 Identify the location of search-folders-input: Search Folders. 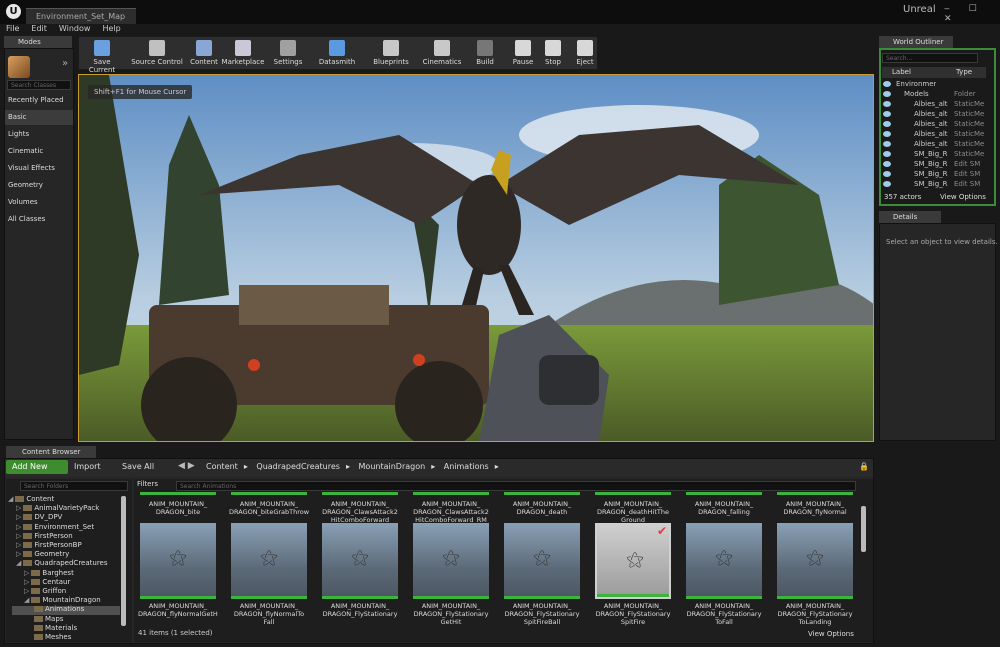
(74, 486).